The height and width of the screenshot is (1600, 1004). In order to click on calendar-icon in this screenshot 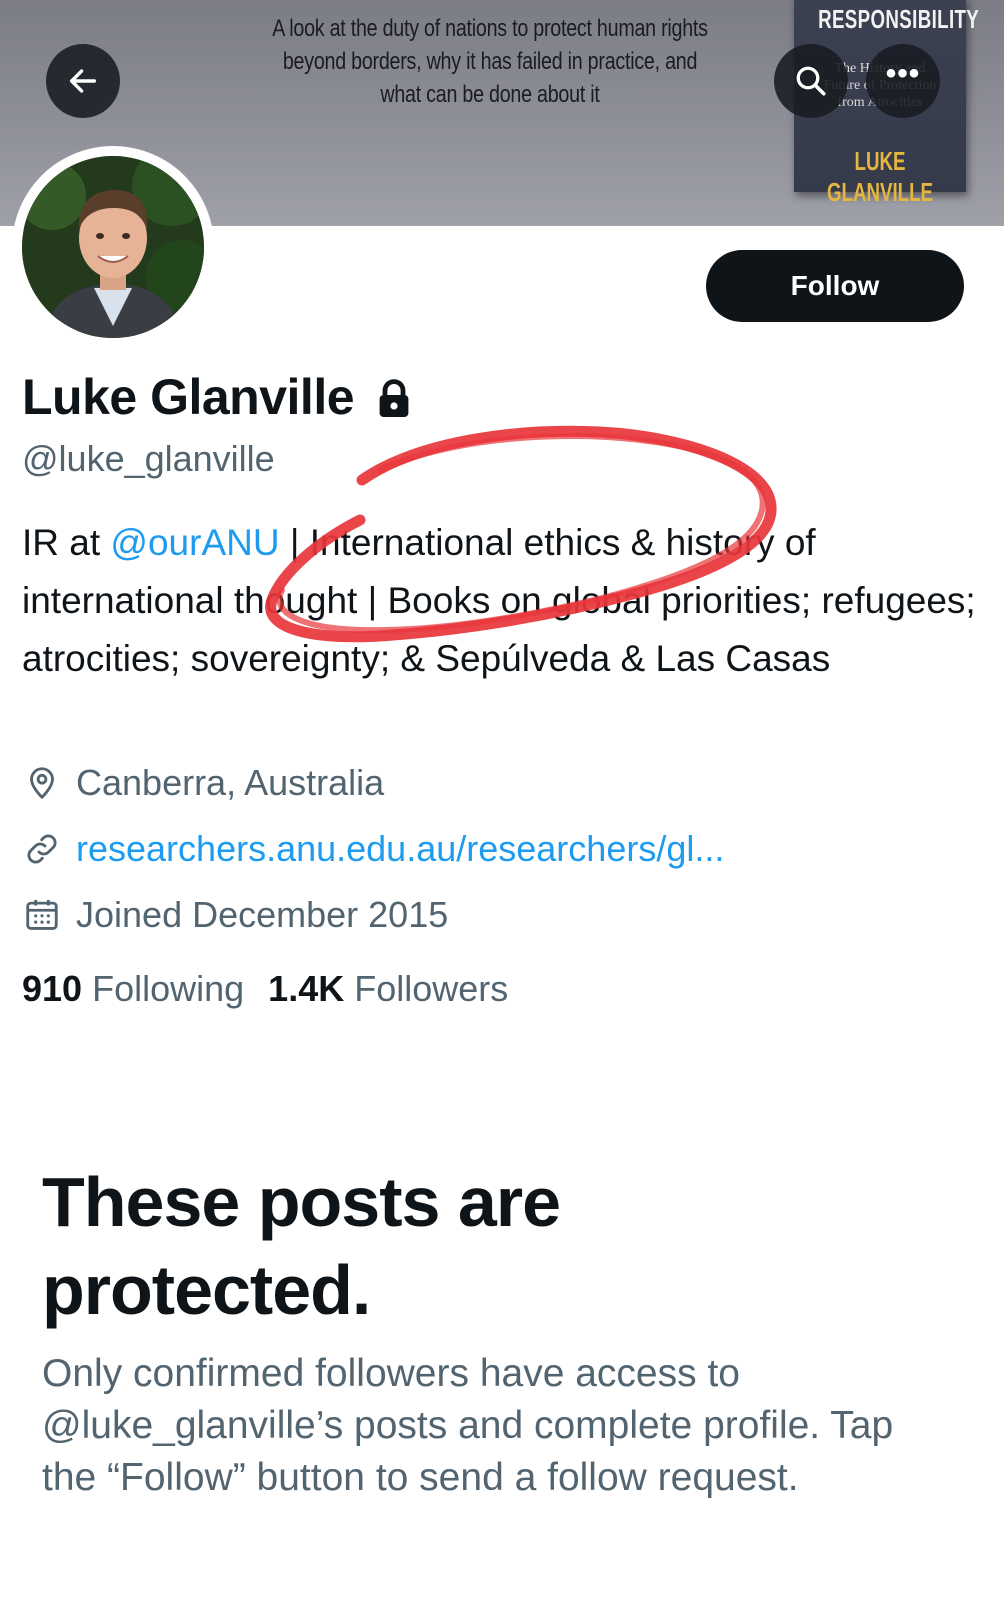, I will do `click(42, 915)`.